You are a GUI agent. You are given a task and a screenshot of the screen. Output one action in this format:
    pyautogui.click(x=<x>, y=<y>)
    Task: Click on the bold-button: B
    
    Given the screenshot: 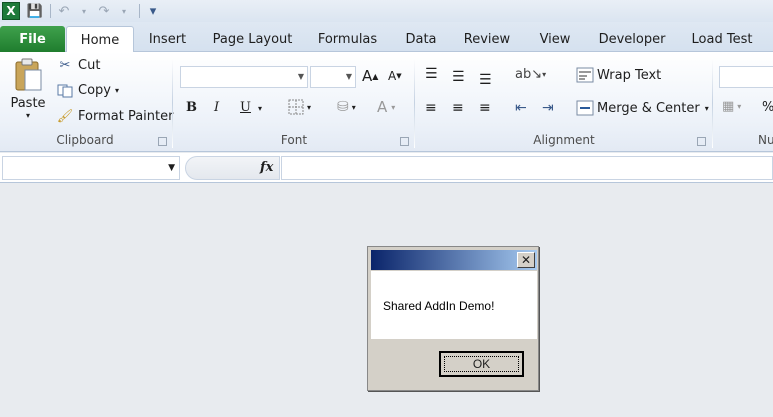 What is the action you would take?
    pyautogui.click(x=191, y=107)
    